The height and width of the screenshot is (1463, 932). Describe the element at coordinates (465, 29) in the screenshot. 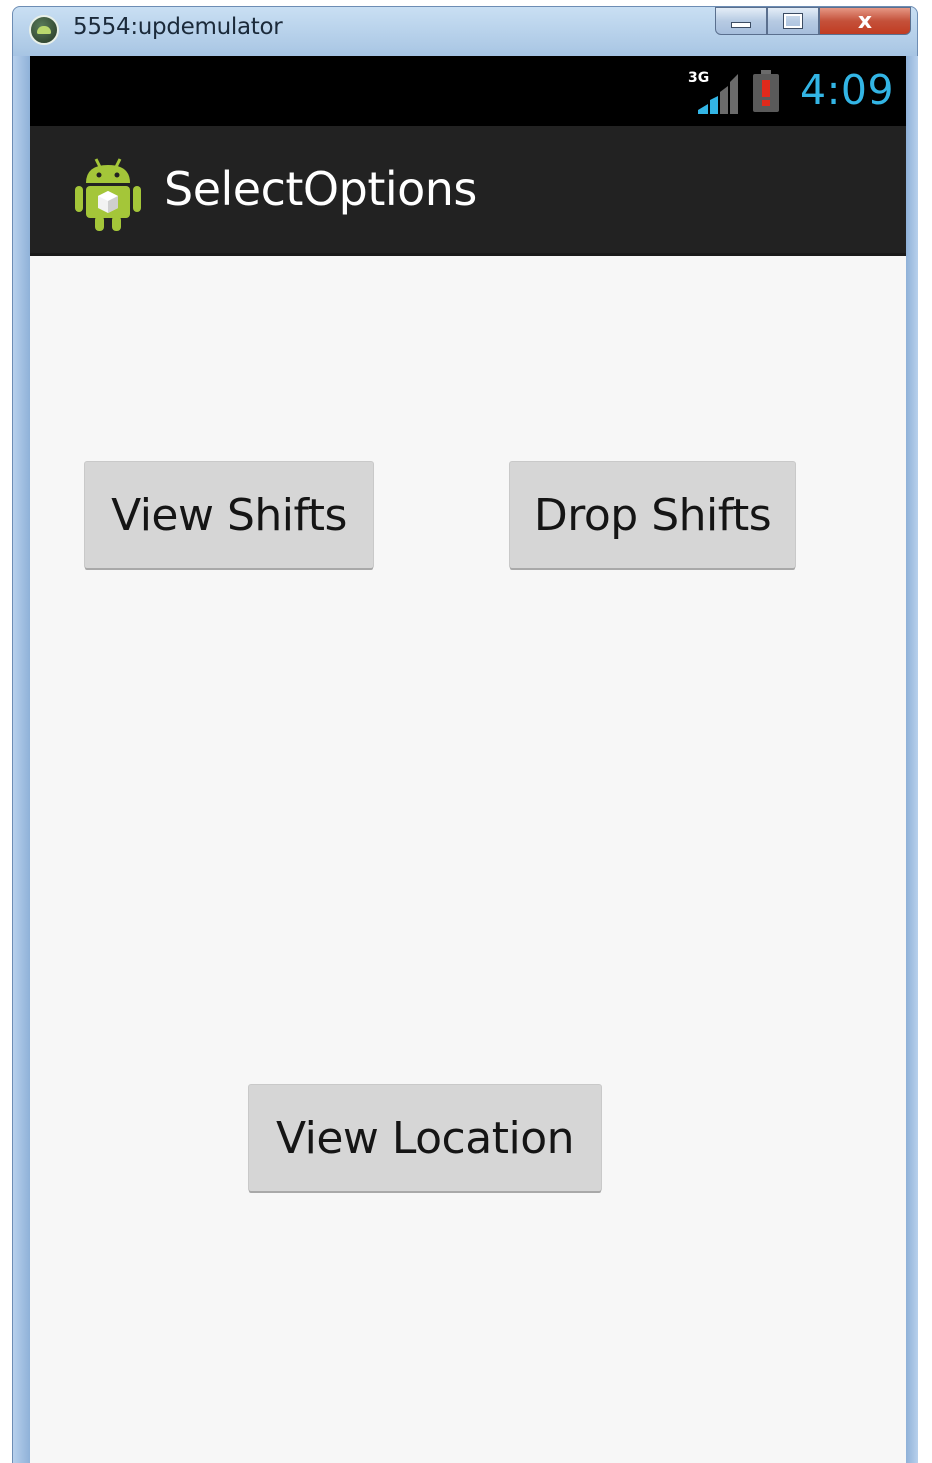

I see `window-titlebar: 5554:updemulator x` at that location.